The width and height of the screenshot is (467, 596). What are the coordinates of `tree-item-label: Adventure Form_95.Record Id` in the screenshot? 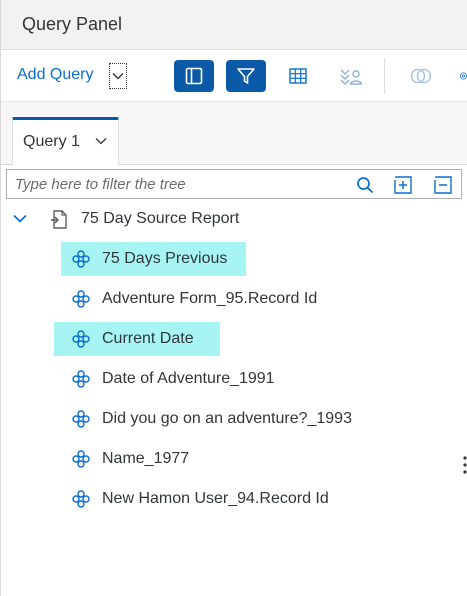 It's located at (210, 298).